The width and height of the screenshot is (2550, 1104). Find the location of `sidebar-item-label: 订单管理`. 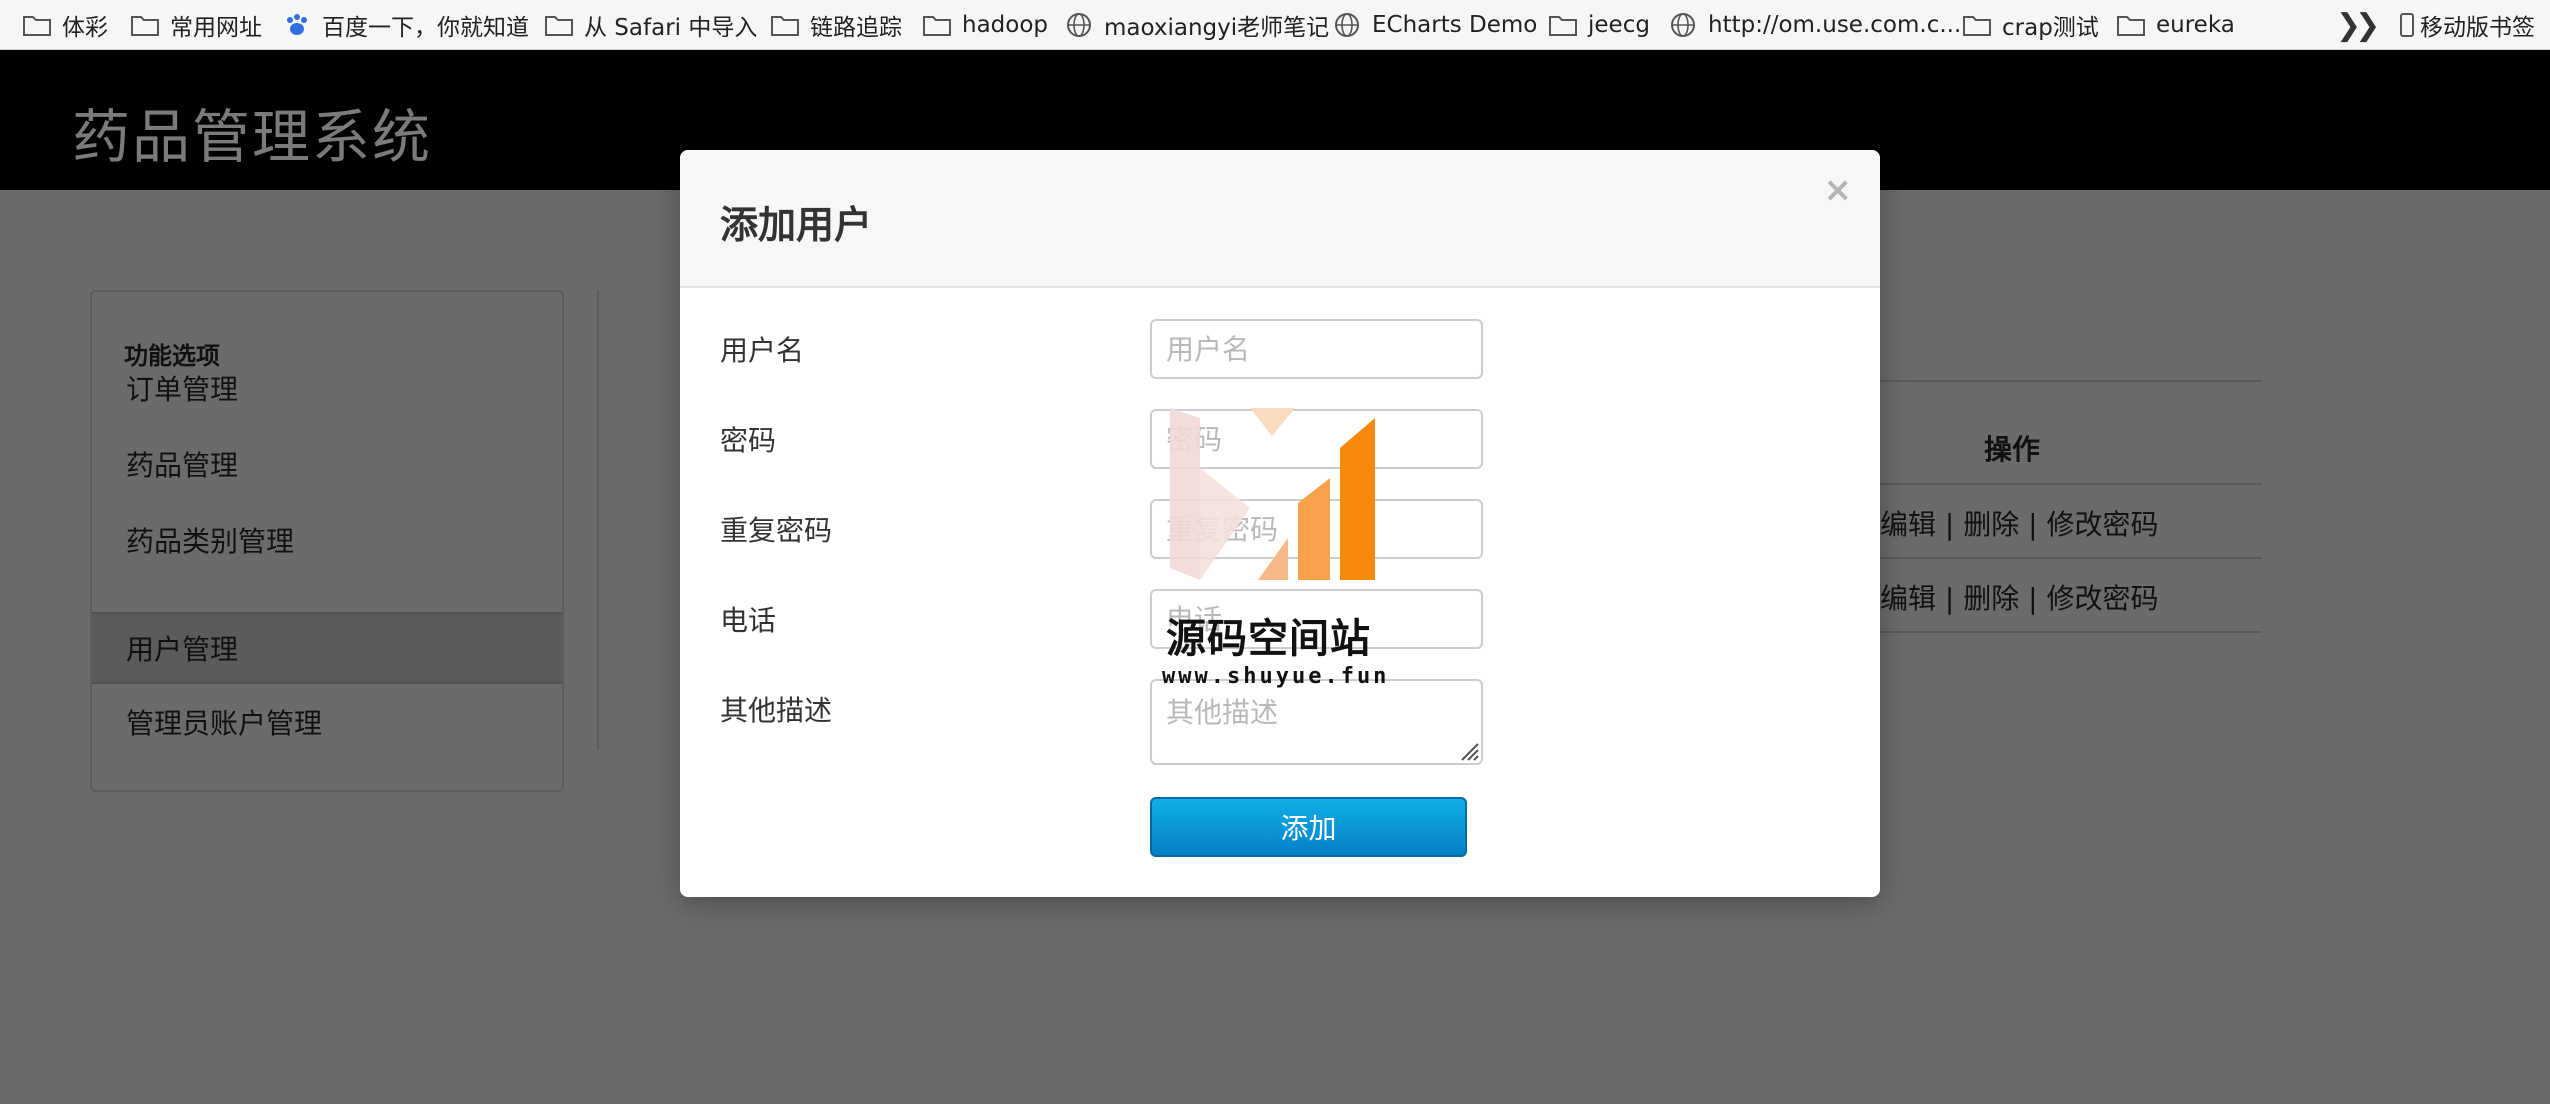

sidebar-item-label: 订单管理 is located at coordinates (182, 389).